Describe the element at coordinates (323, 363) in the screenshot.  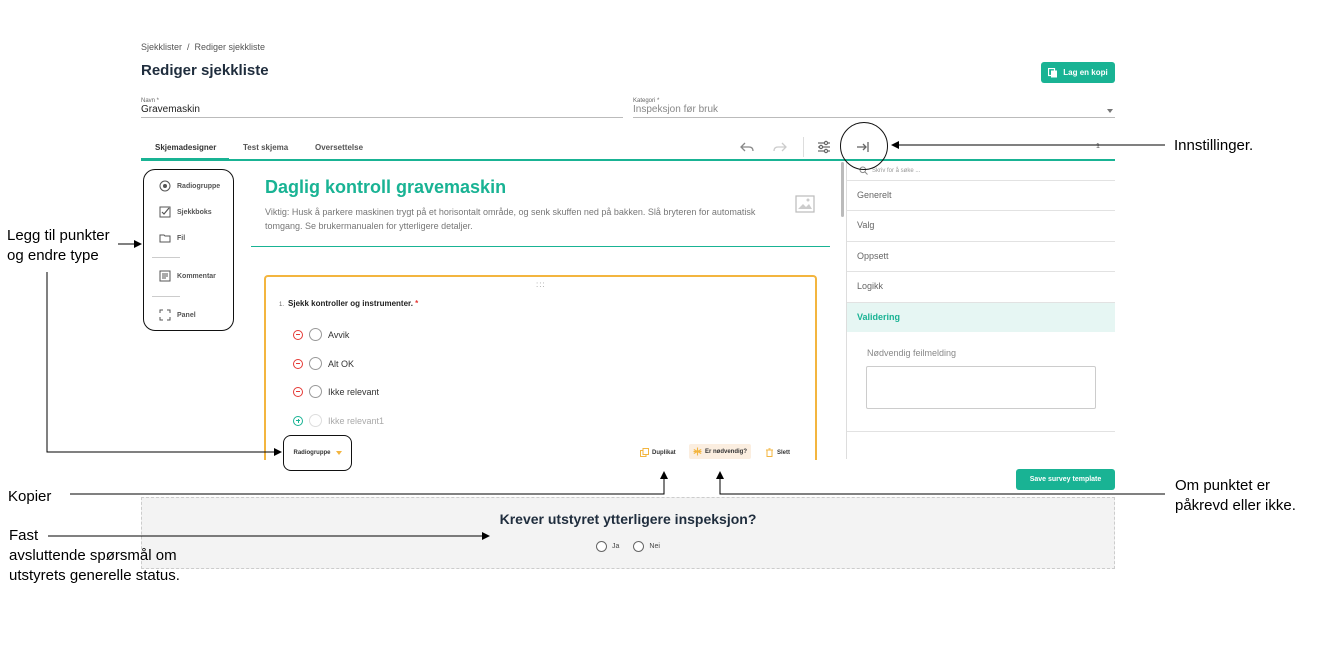
I see `choice-item: Alt OK` at that location.